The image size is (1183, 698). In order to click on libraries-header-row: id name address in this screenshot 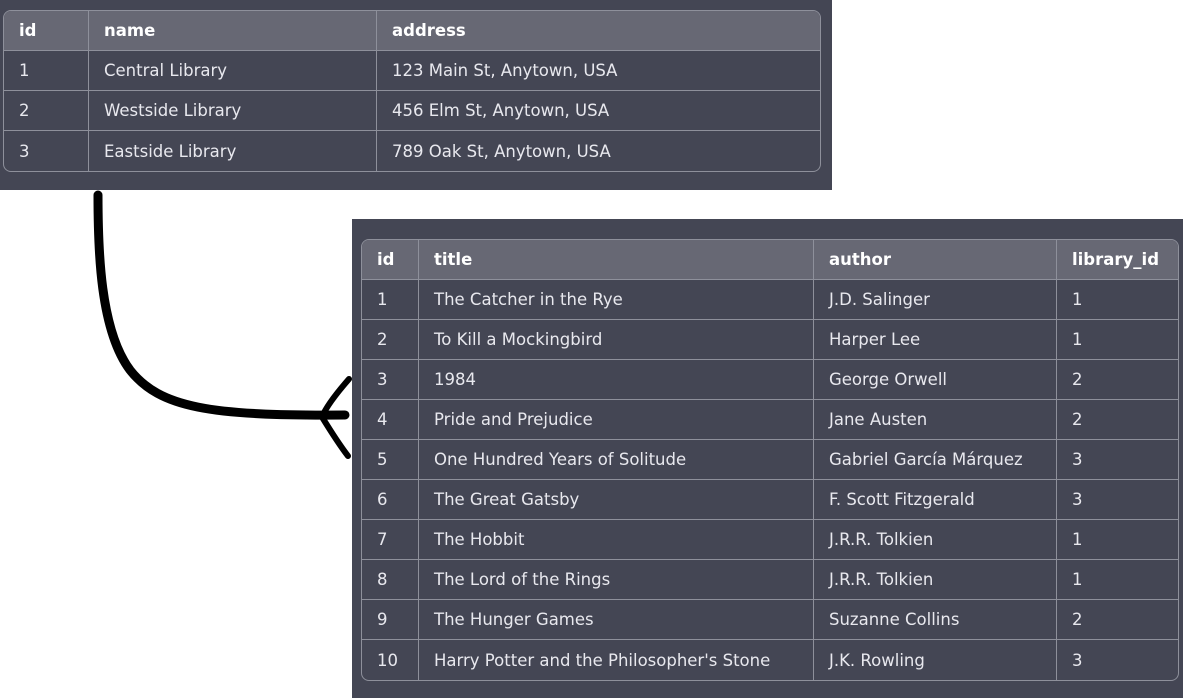, I will do `click(412, 31)`.